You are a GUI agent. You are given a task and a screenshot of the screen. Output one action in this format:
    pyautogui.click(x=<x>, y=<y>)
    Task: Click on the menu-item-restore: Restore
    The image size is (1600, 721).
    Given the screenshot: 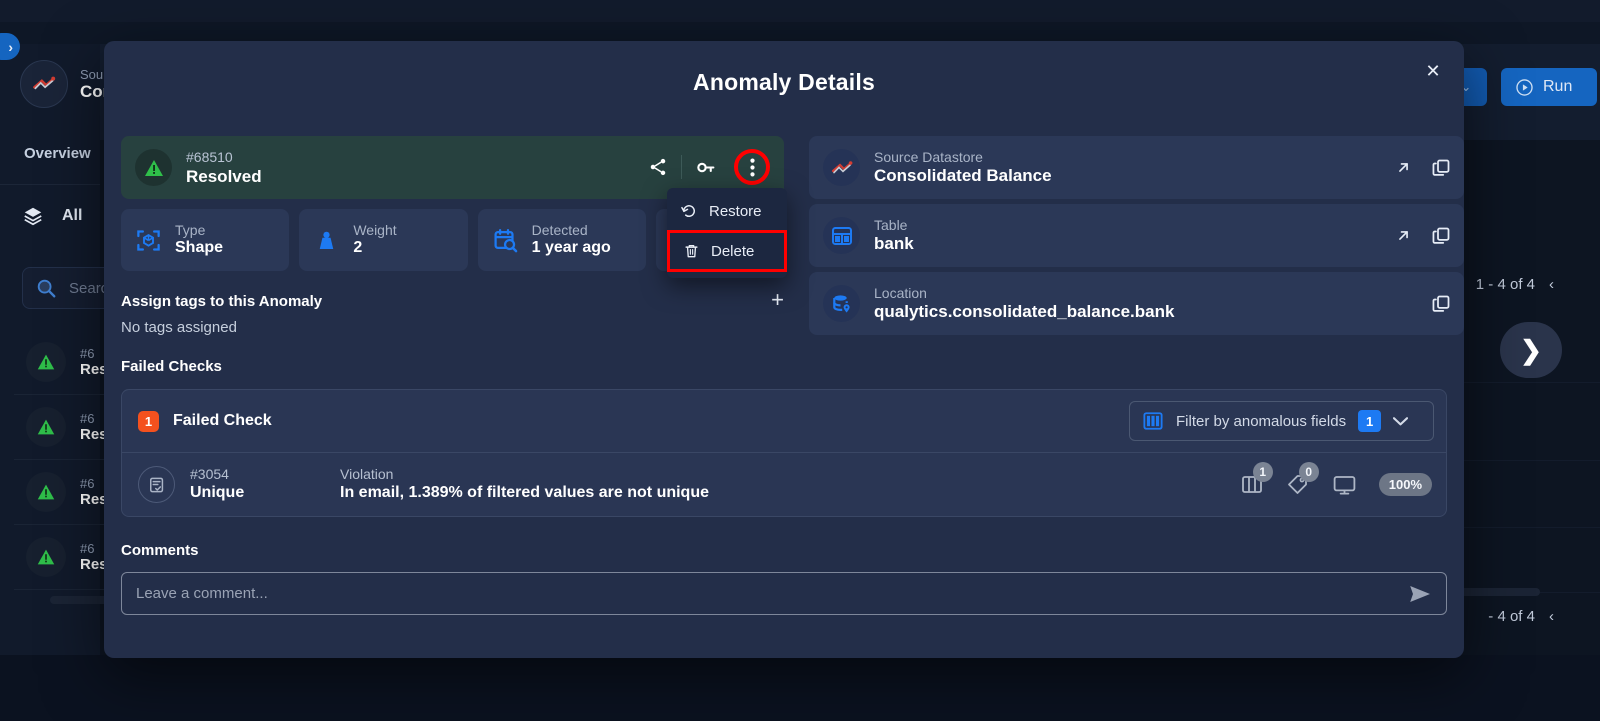 What is the action you would take?
    pyautogui.click(x=727, y=211)
    